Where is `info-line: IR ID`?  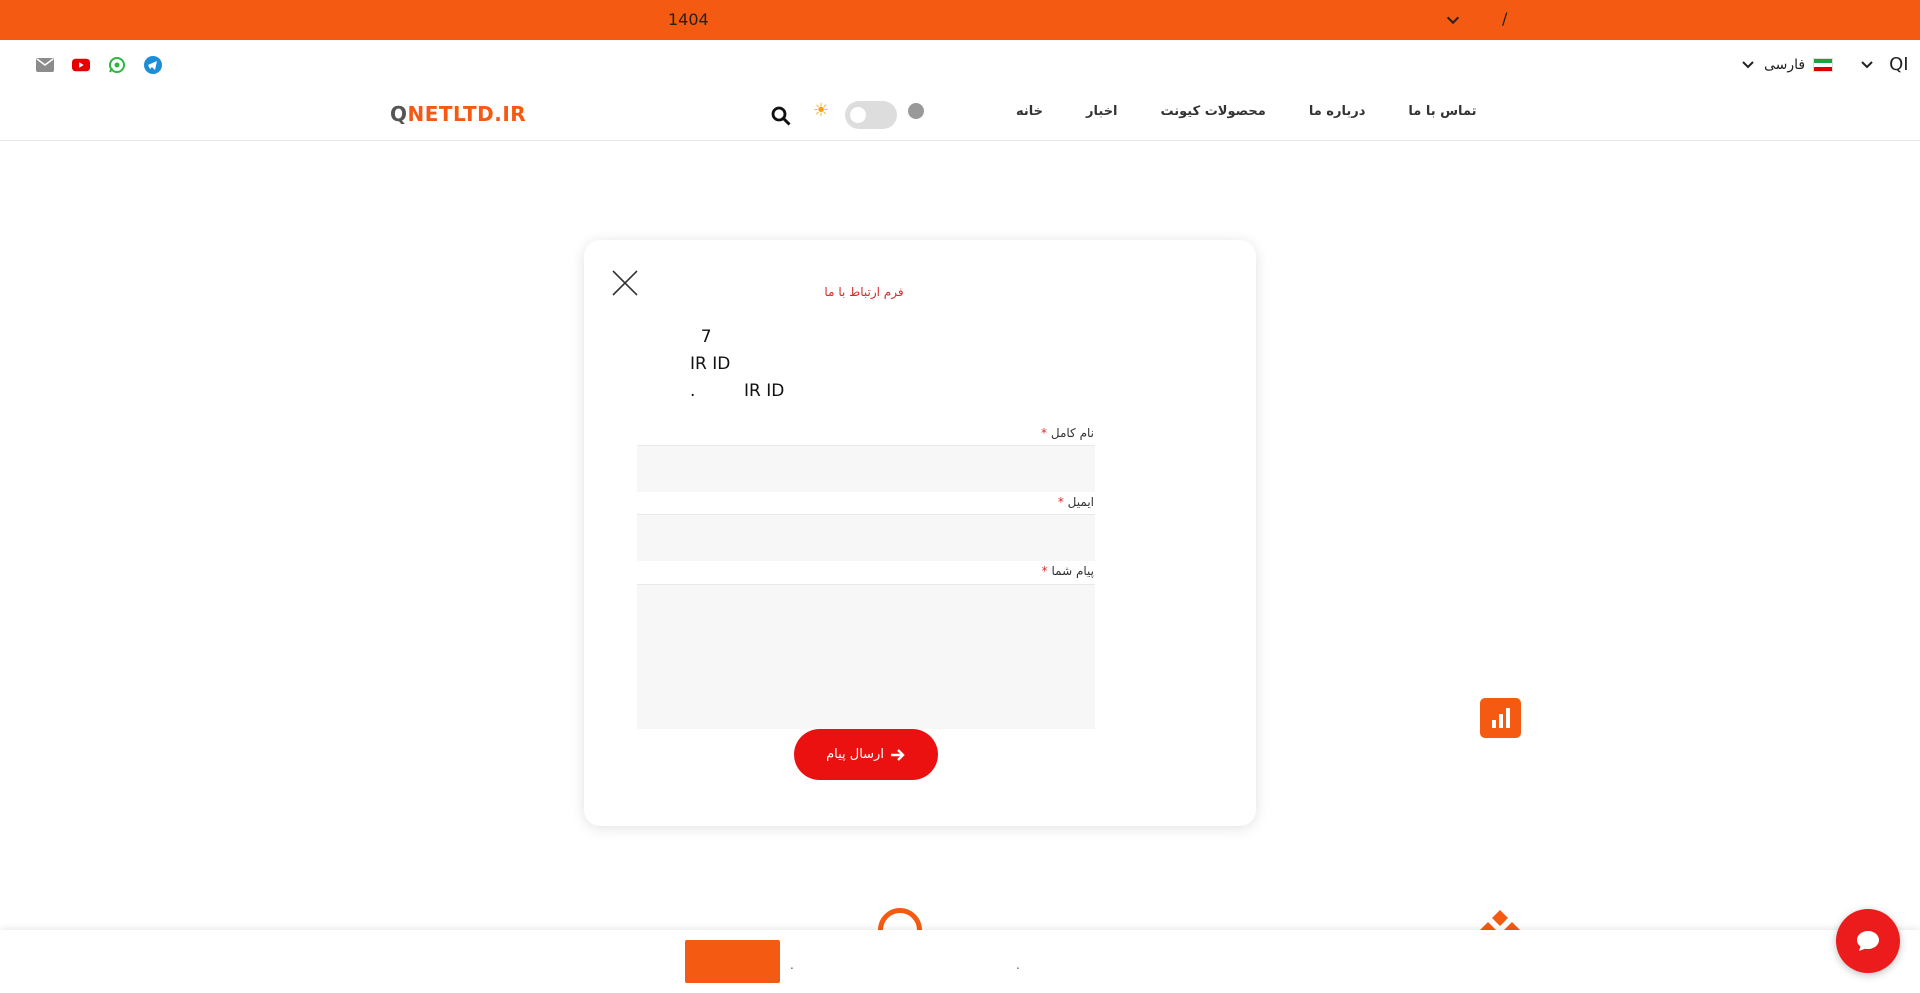 info-line: IR ID is located at coordinates (710, 364).